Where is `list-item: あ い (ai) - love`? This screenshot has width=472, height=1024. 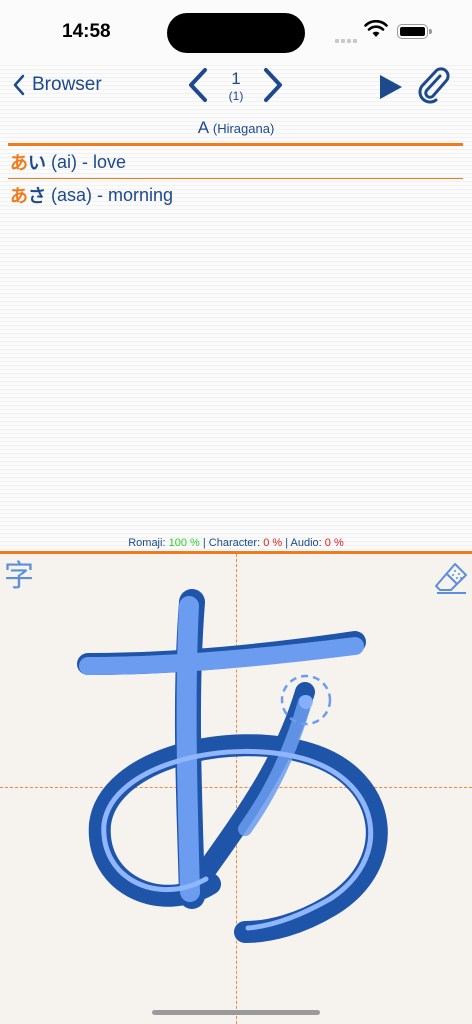 list-item: あ い (ai) - love is located at coordinates (68, 162).